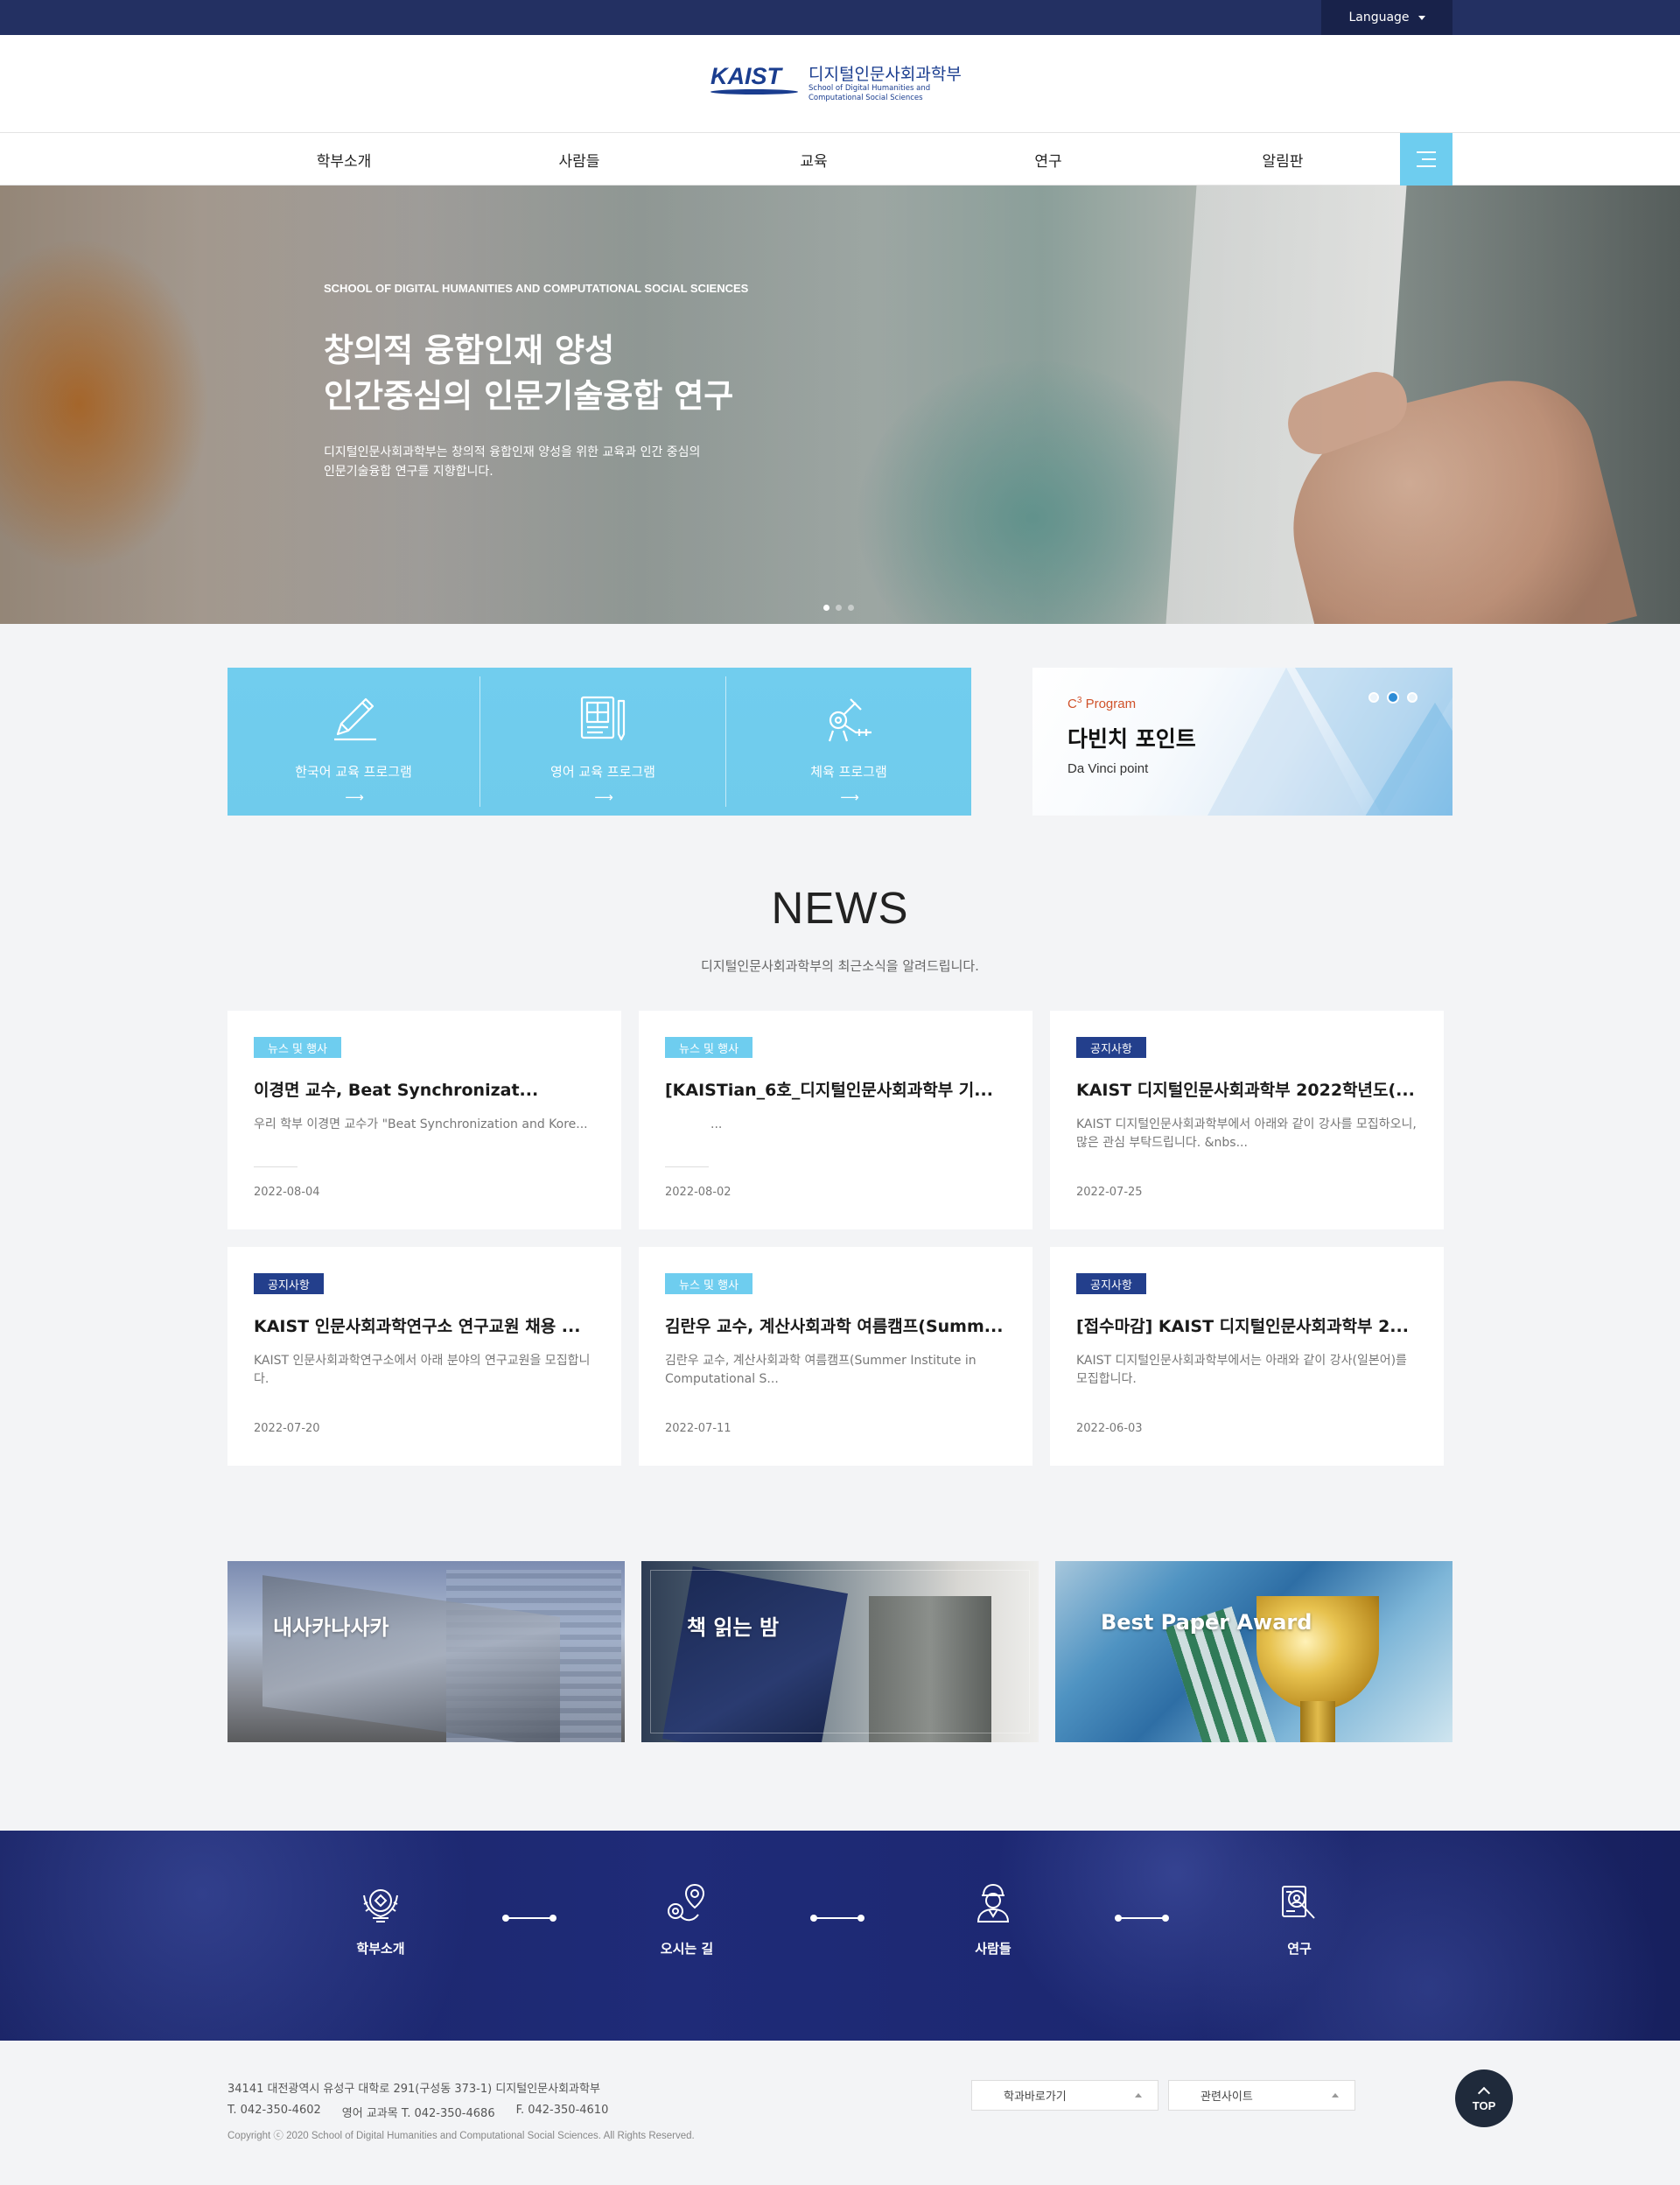  I want to click on news-subheading: 디지털인문사회과학부의 최근소식을 알려드립니다., so click(840, 966).